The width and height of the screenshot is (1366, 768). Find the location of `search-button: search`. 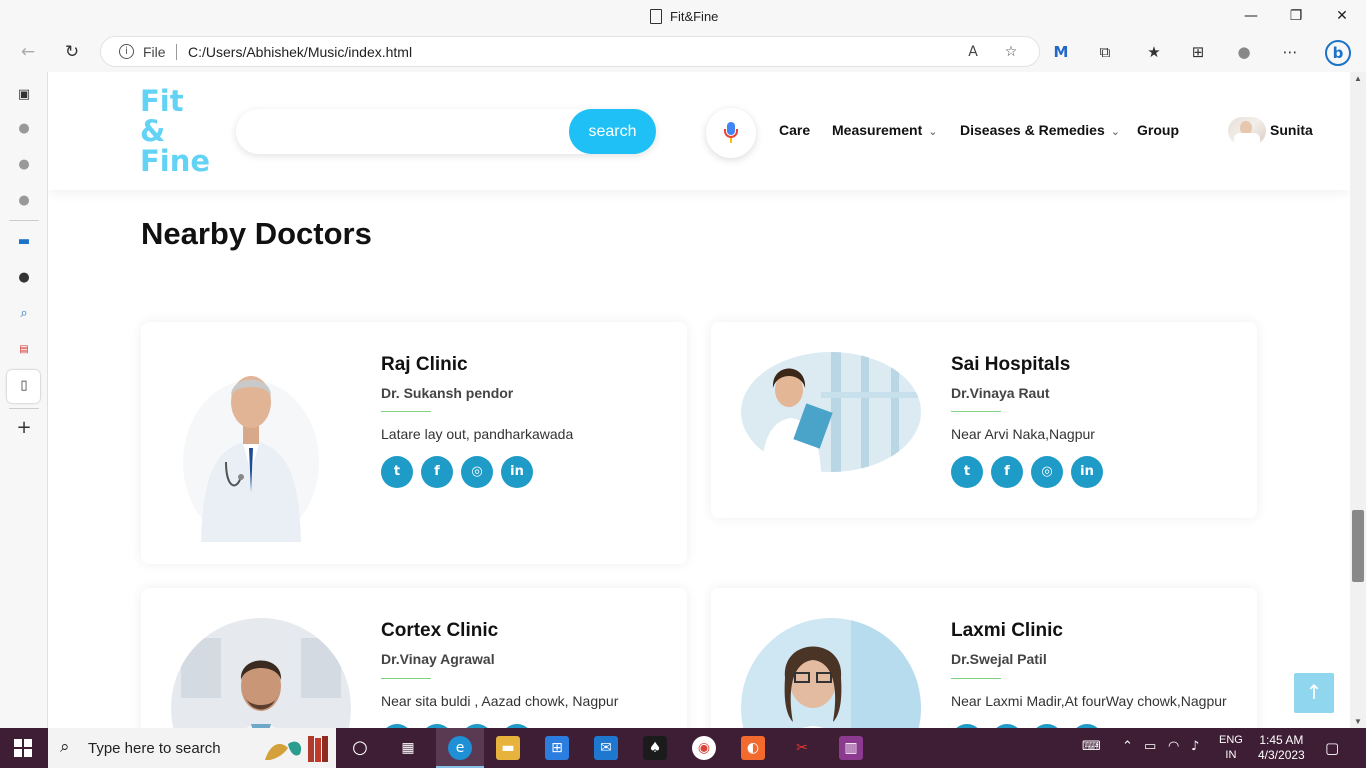

search-button: search is located at coordinates (612, 131).